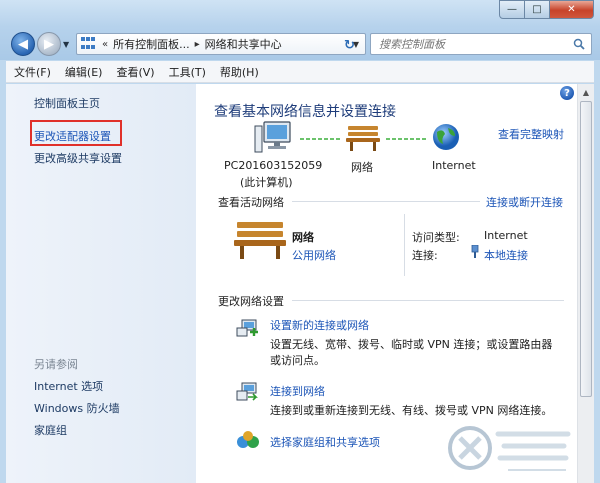  I want to click on see-also-internet-options: Internet 选项, so click(68, 386).